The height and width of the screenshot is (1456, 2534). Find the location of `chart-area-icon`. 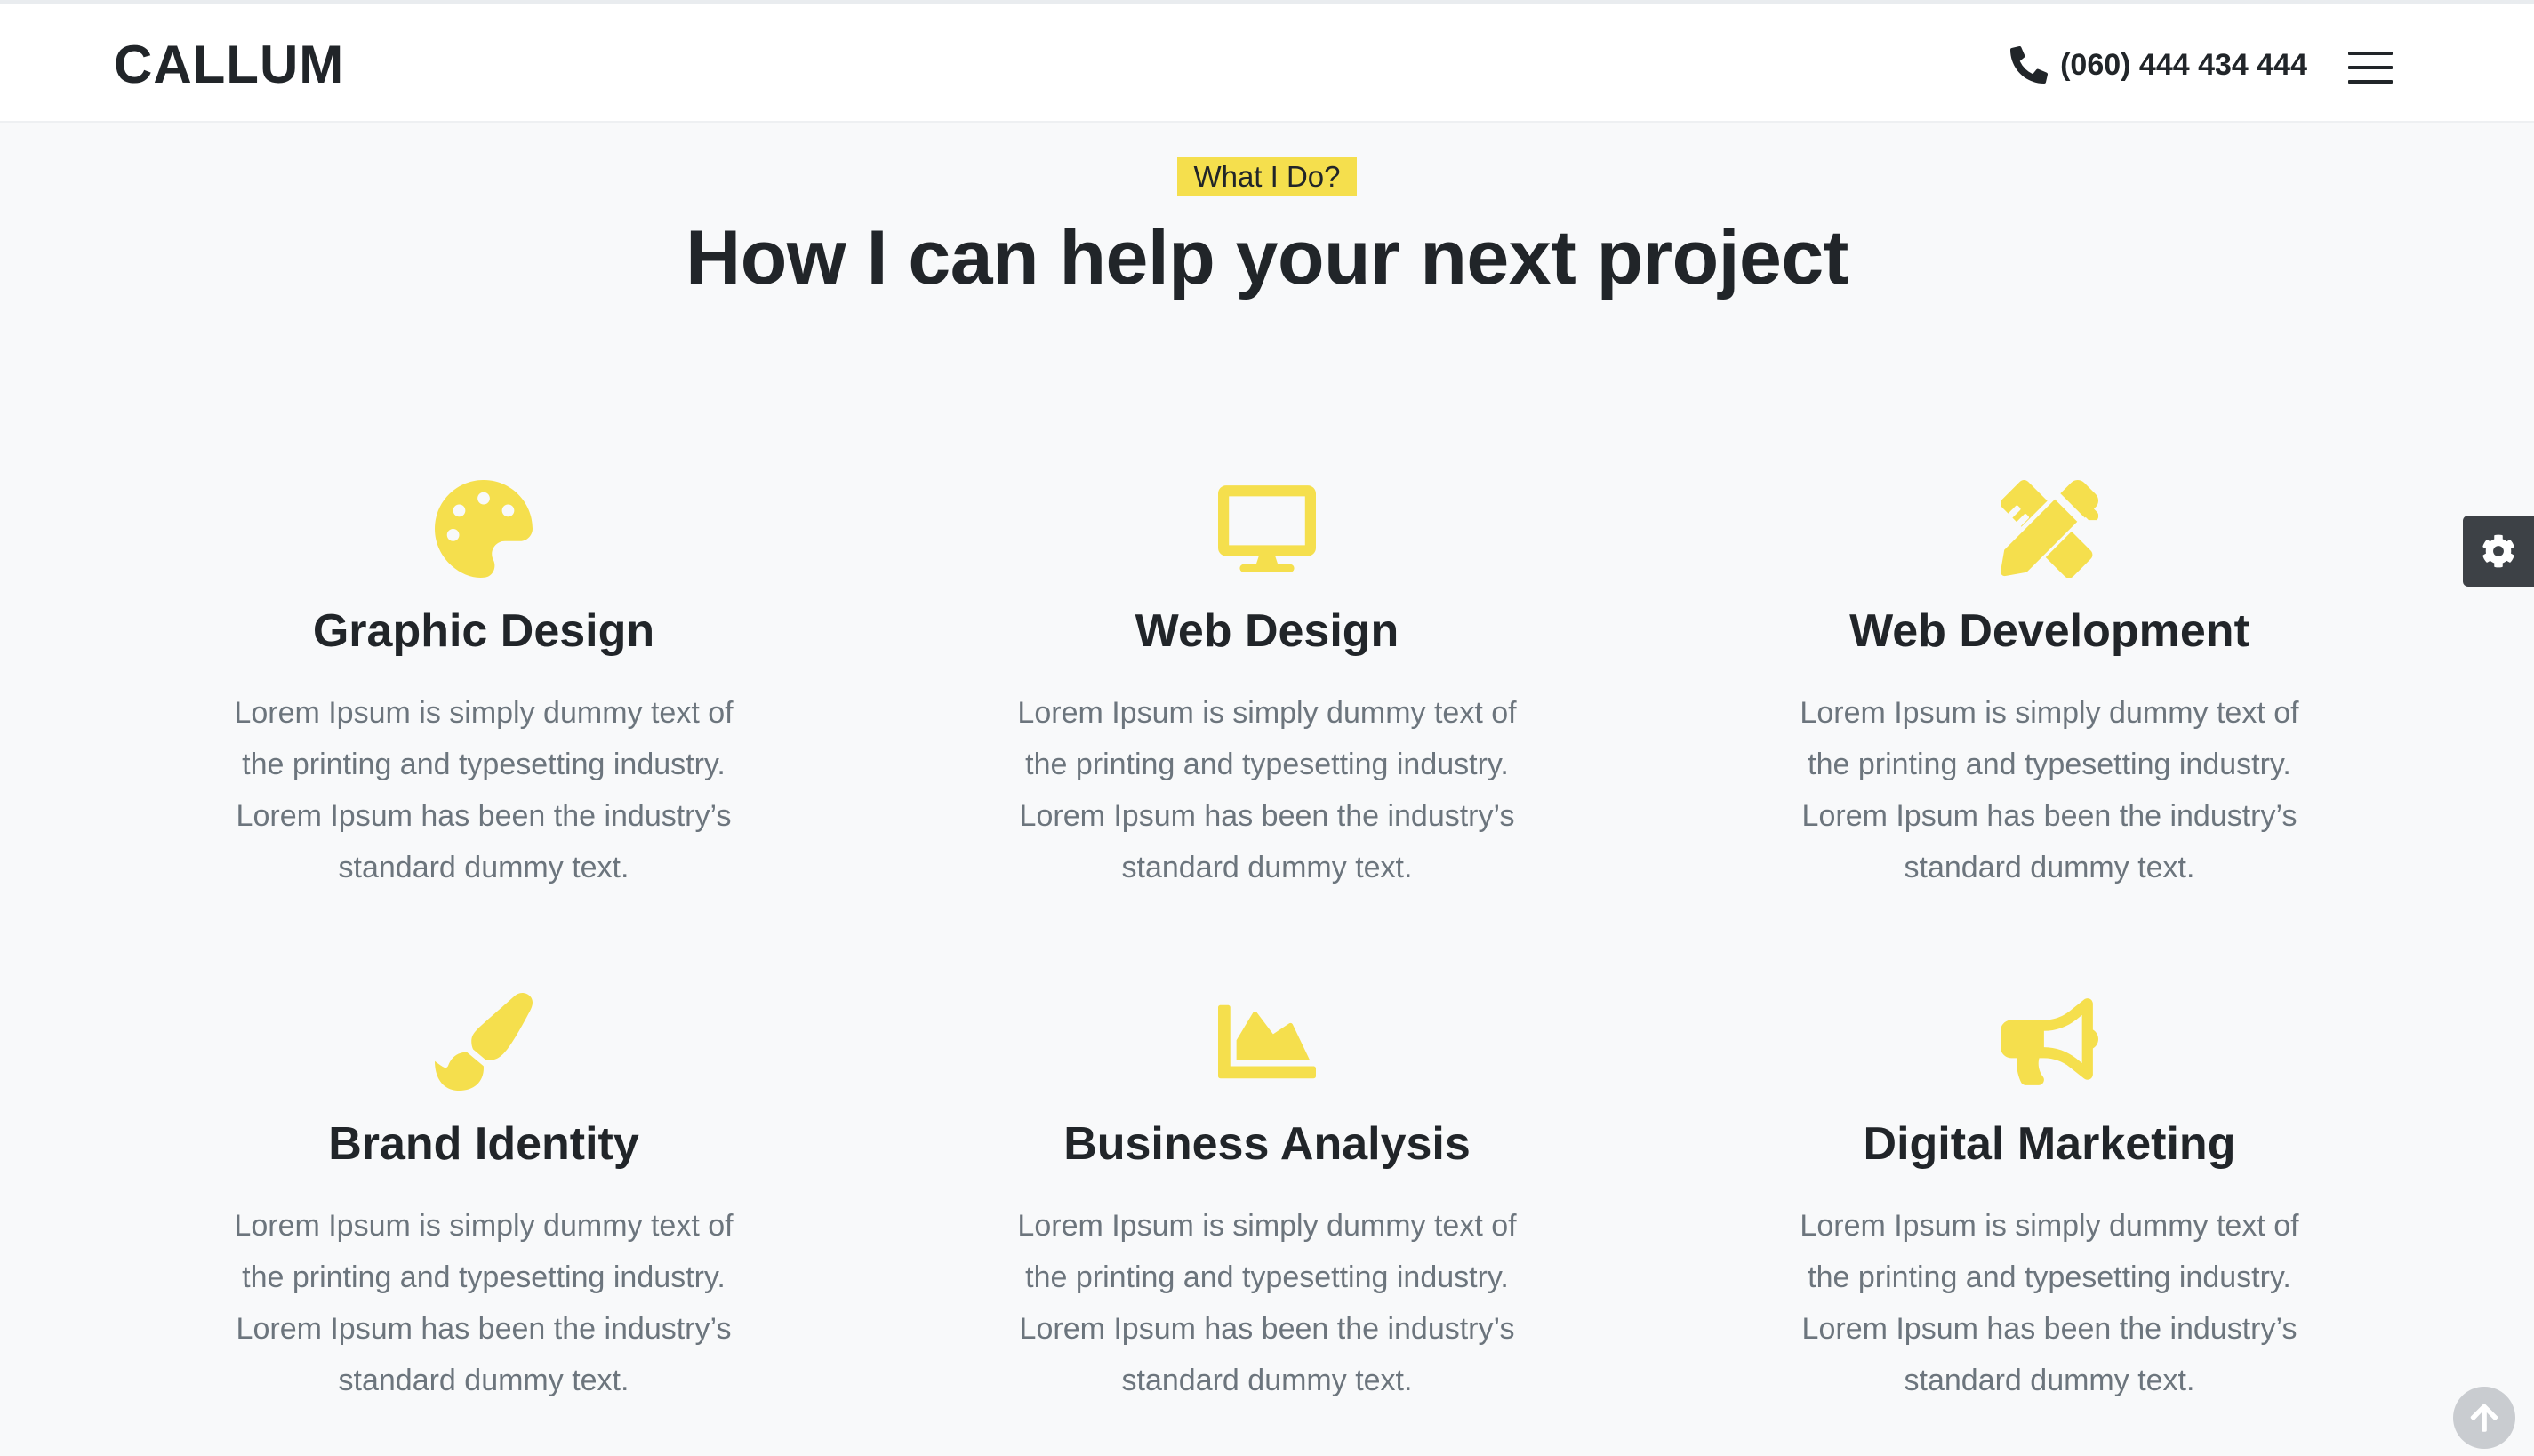

chart-area-icon is located at coordinates (1267, 1041).